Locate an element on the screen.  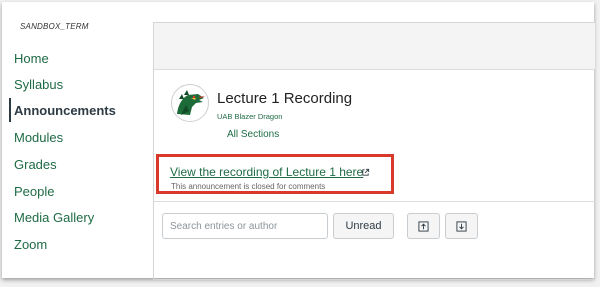
term-label: SANDBOX_TERM is located at coordinates (54, 26).